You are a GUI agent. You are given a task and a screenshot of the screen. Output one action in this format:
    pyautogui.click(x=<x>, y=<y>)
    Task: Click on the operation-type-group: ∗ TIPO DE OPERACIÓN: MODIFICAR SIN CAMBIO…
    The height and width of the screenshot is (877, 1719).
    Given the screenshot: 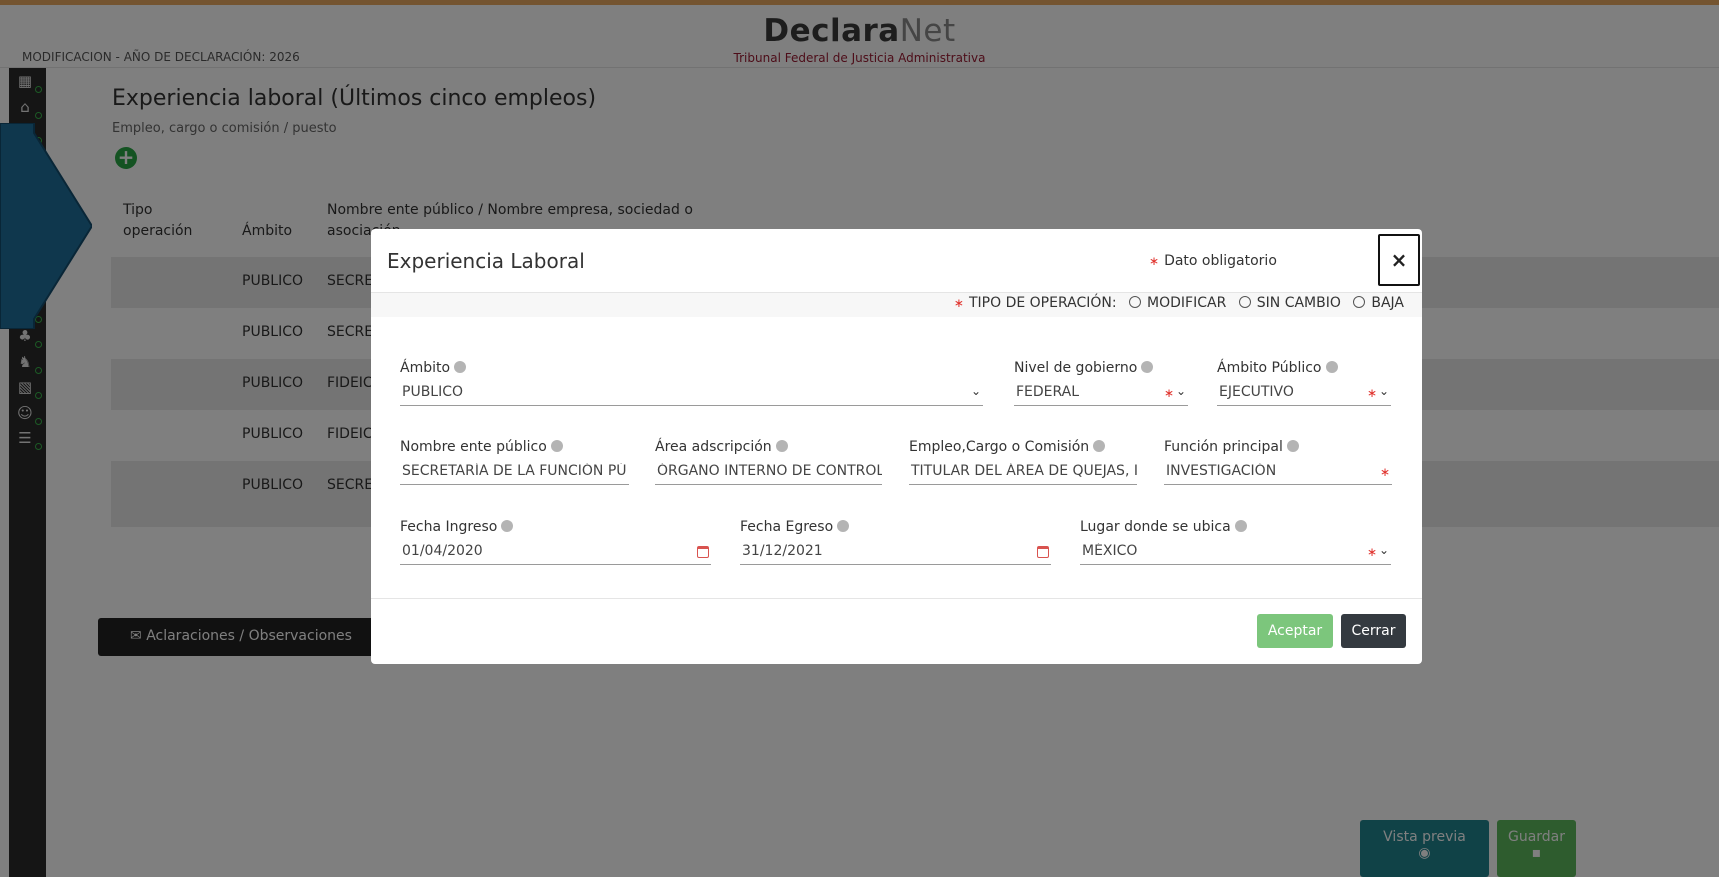 What is the action you would take?
    pyautogui.click(x=1179, y=303)
    